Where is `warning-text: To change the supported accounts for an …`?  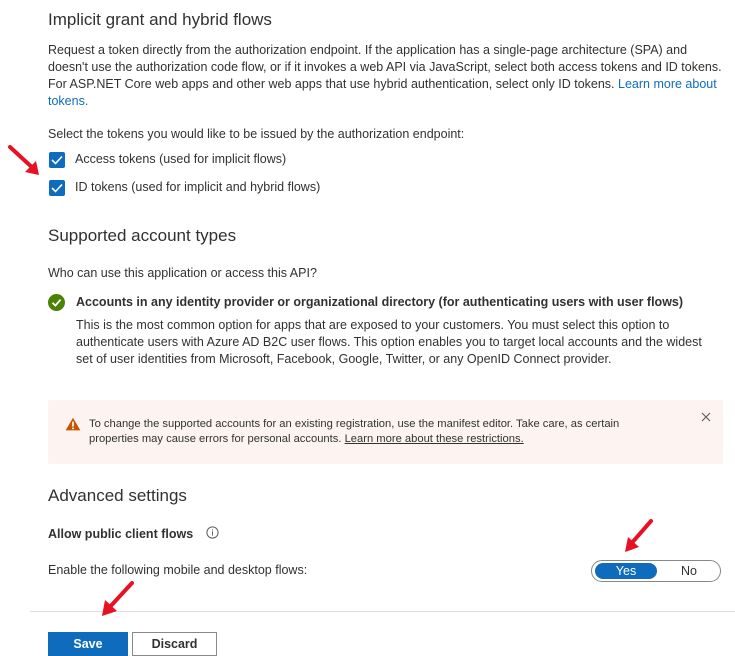 warning-text: To change the supported accounts for an … is located at coordinates (354, 432).